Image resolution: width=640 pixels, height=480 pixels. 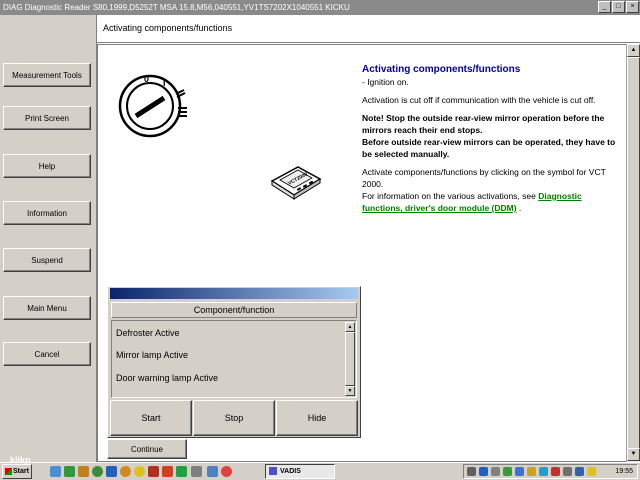 I want to click on dialog-header: Component/function, so click(x=234, y=310).